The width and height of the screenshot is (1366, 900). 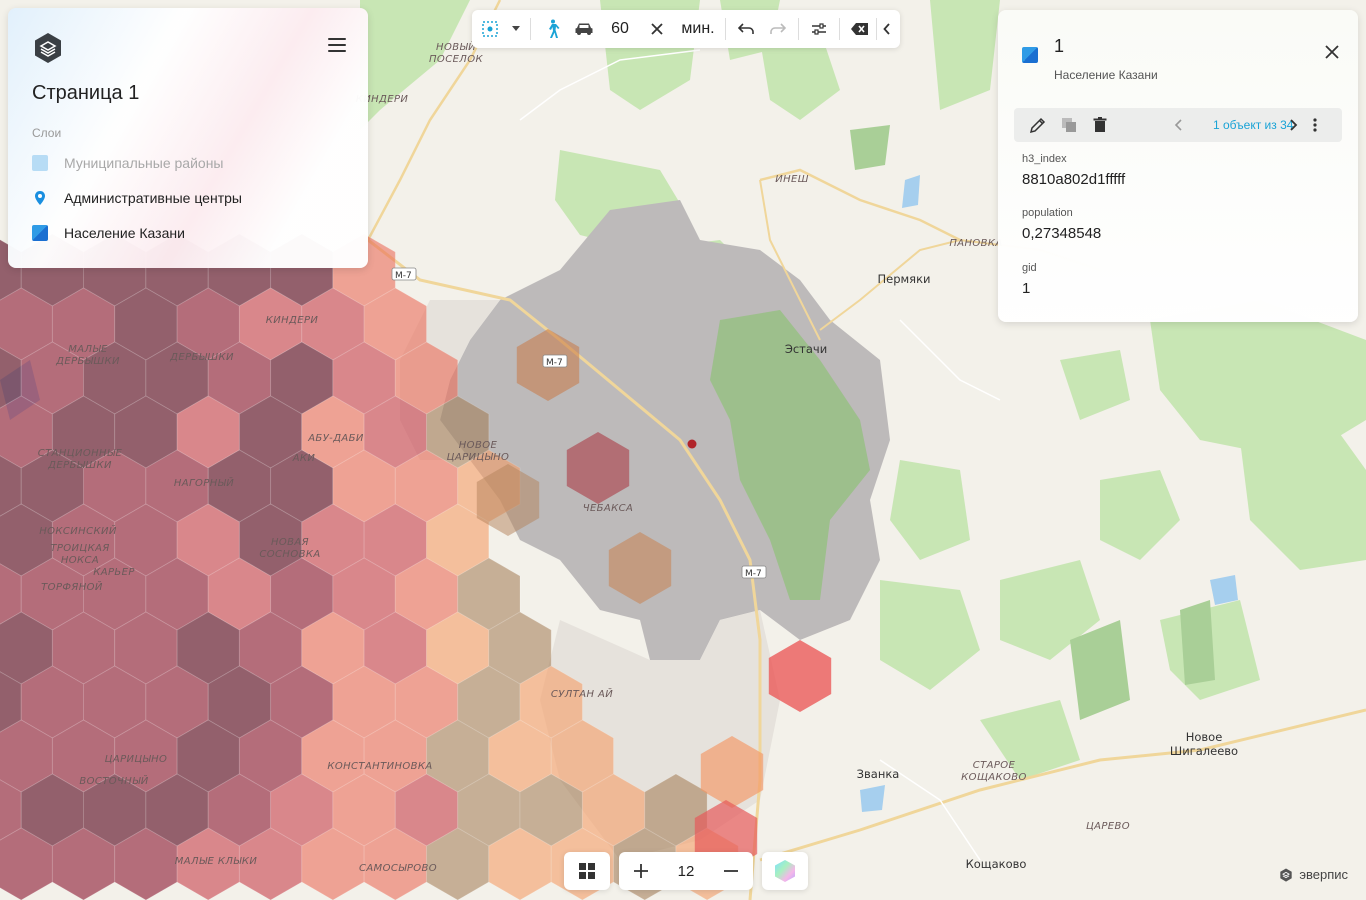 What do you see at coordinates (40, 198) in the screenshot?
I see `map-pin-icon` at bounding box center [40, 198].